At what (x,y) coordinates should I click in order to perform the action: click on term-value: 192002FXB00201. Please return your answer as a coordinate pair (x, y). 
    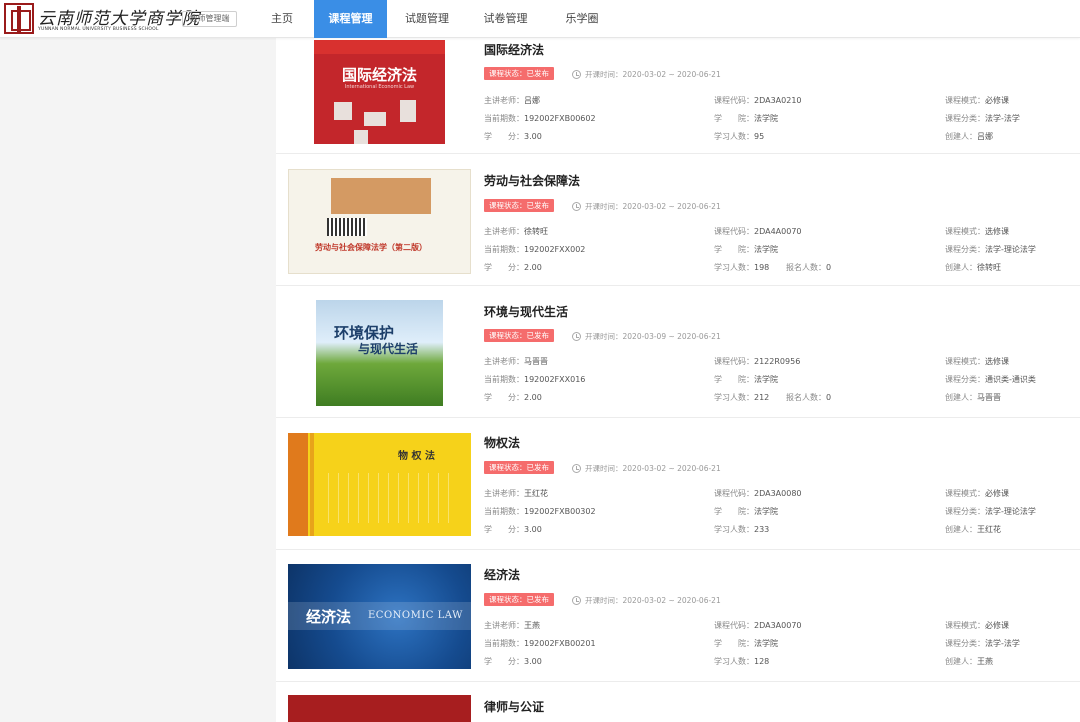
    Looking at the image, I should click on (560, 643).